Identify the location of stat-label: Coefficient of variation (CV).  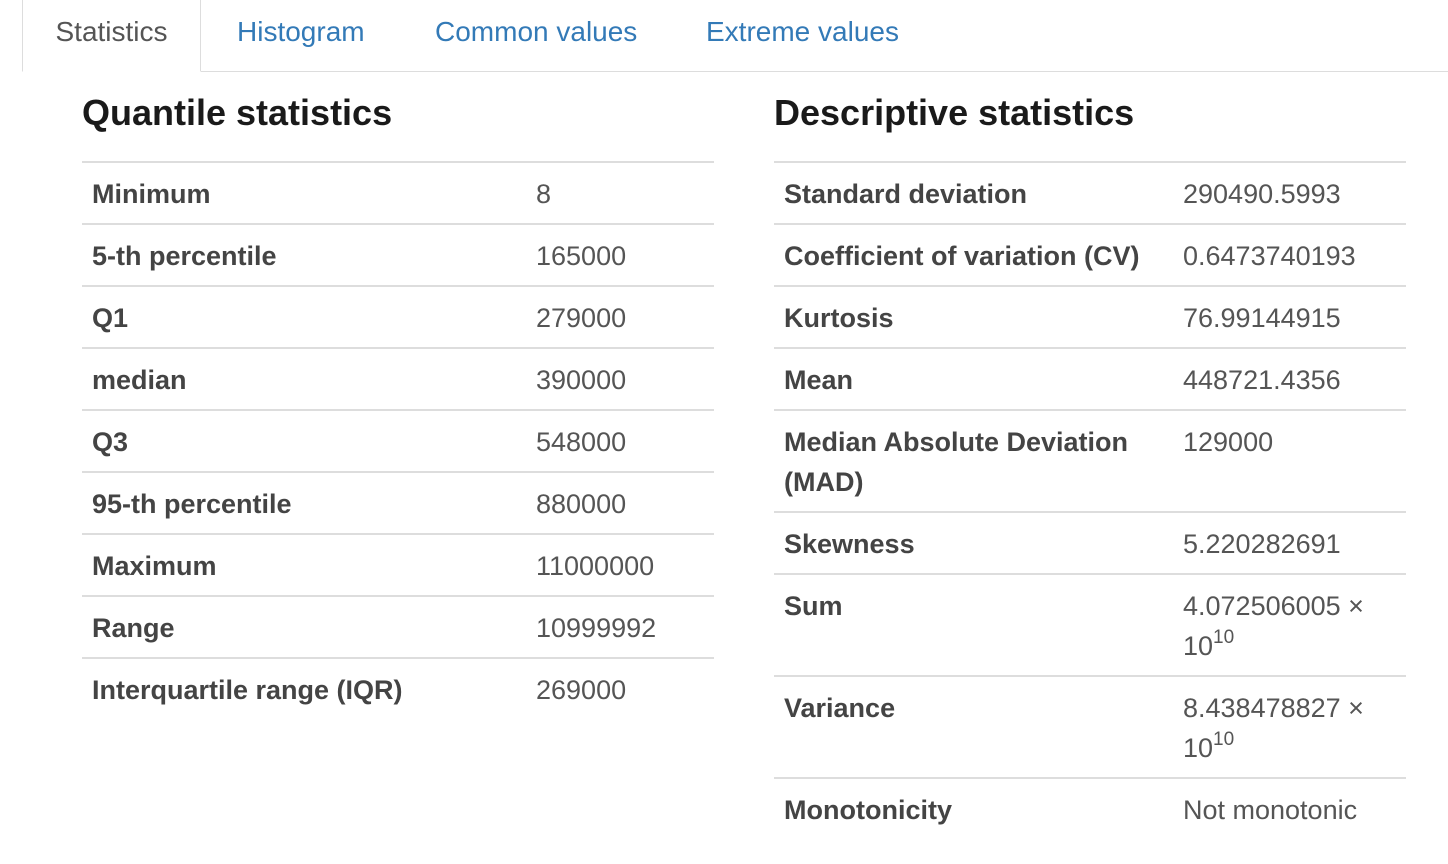
(973, 255).